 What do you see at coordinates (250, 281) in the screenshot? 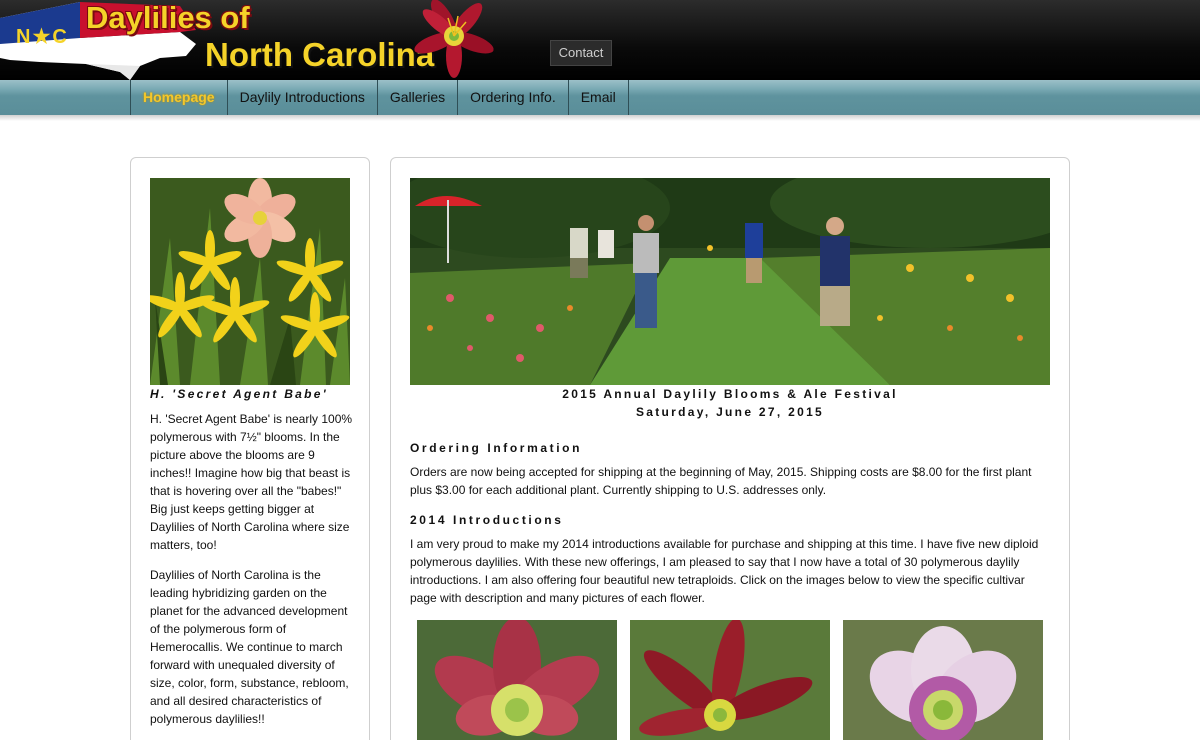
I see `secret-agent-babe-photo` at bounding box center [250, 281].